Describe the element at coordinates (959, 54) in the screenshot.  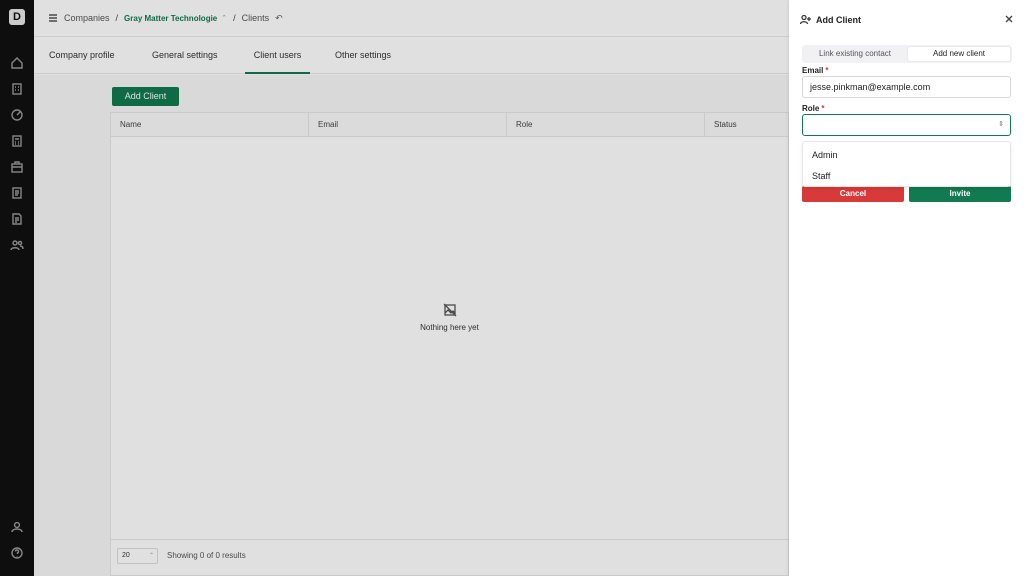
I see `segment-add-new: Add new client` at that location.